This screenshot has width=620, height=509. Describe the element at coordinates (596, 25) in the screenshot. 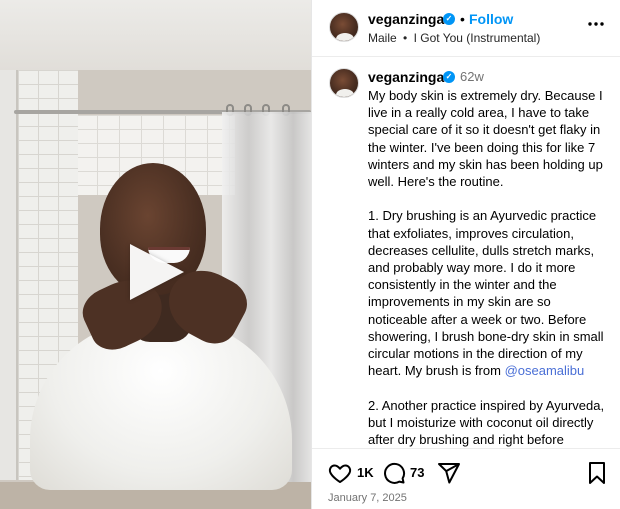

I see `more-options-icon` at that location.